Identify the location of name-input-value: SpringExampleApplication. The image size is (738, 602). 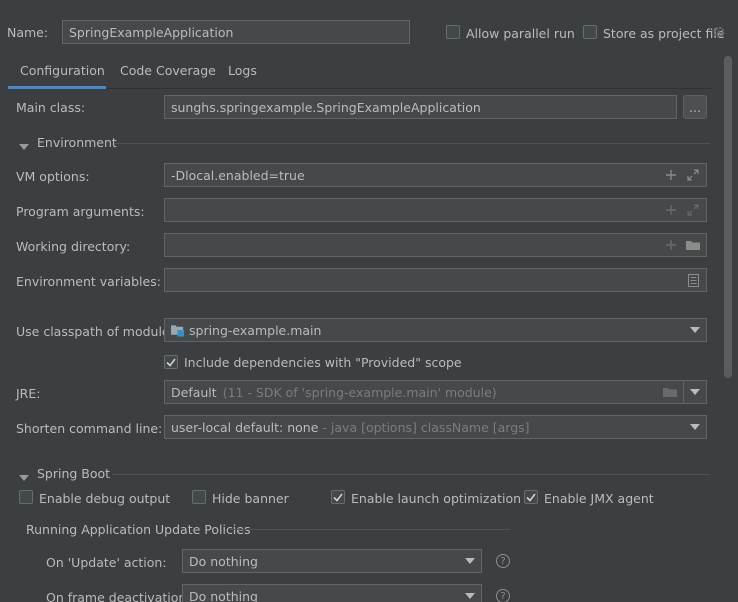
(151, 32).